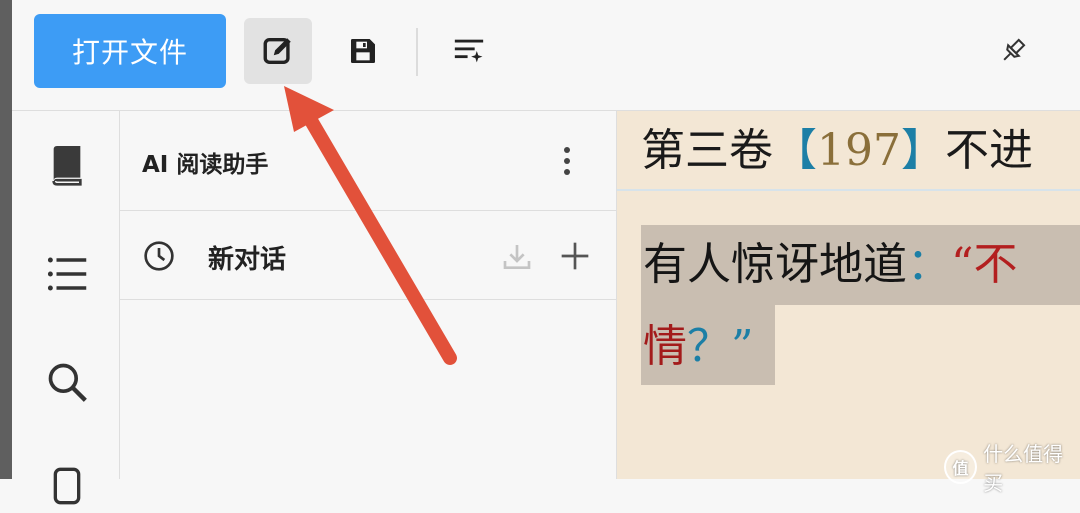  I want to click on watermark: 值 什么值得买, so click(1012, 467).